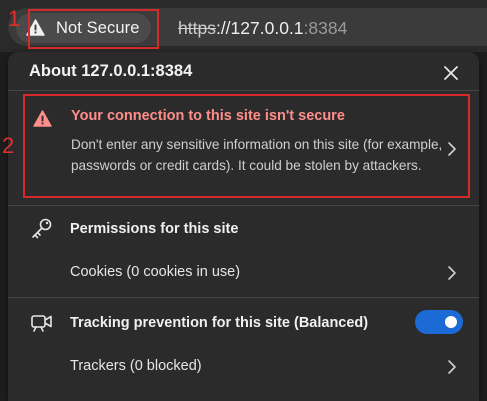 This screenshot has width=487, height=401. What do you see at coordinates (155, 272) in the screenshot?
I see `cookies-row: Cookies (0 cookies in use)` at bounding box center [155, 272].